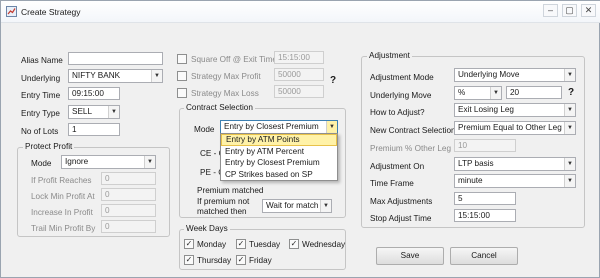 Image resolution: width=600 pixels, height=278 pixels. I want to click on week-days-title: Week Days, so click(207, 229).